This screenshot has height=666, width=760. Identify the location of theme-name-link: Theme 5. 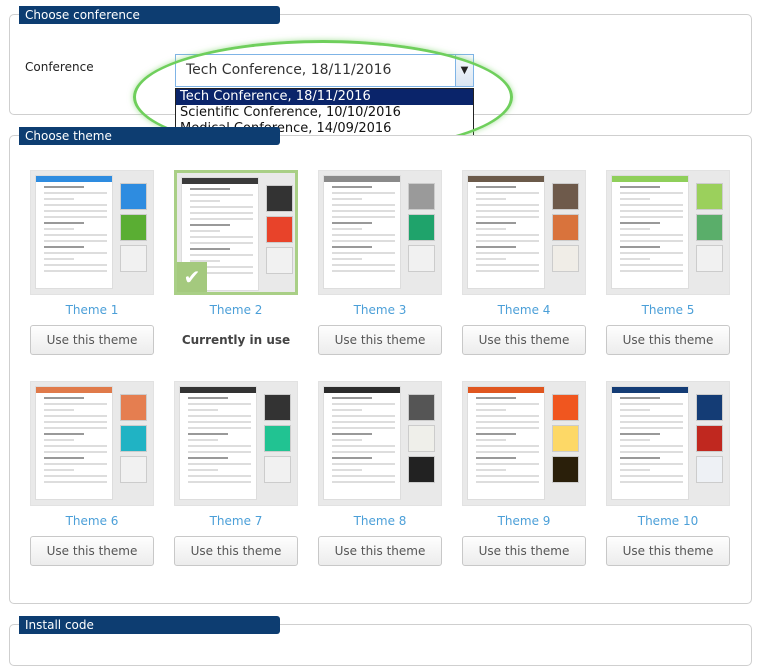
(668, 310).